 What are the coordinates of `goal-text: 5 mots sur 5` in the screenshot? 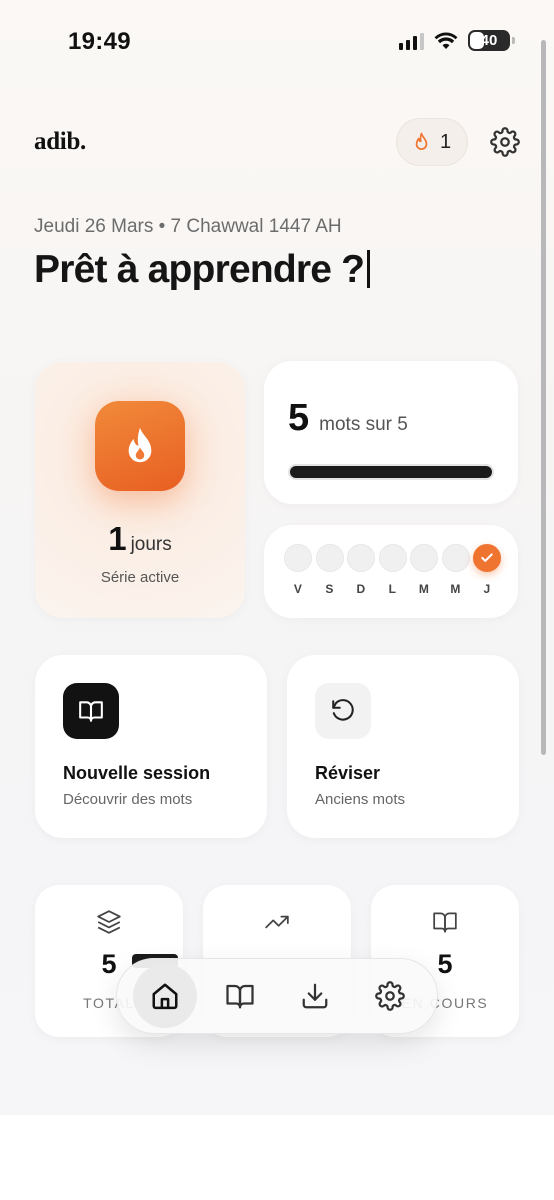 It's located at (348, 418).